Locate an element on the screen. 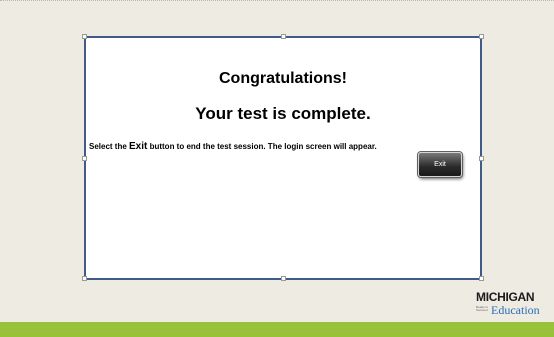  resize-handle-middle-right is located at coordinates (481, 158).